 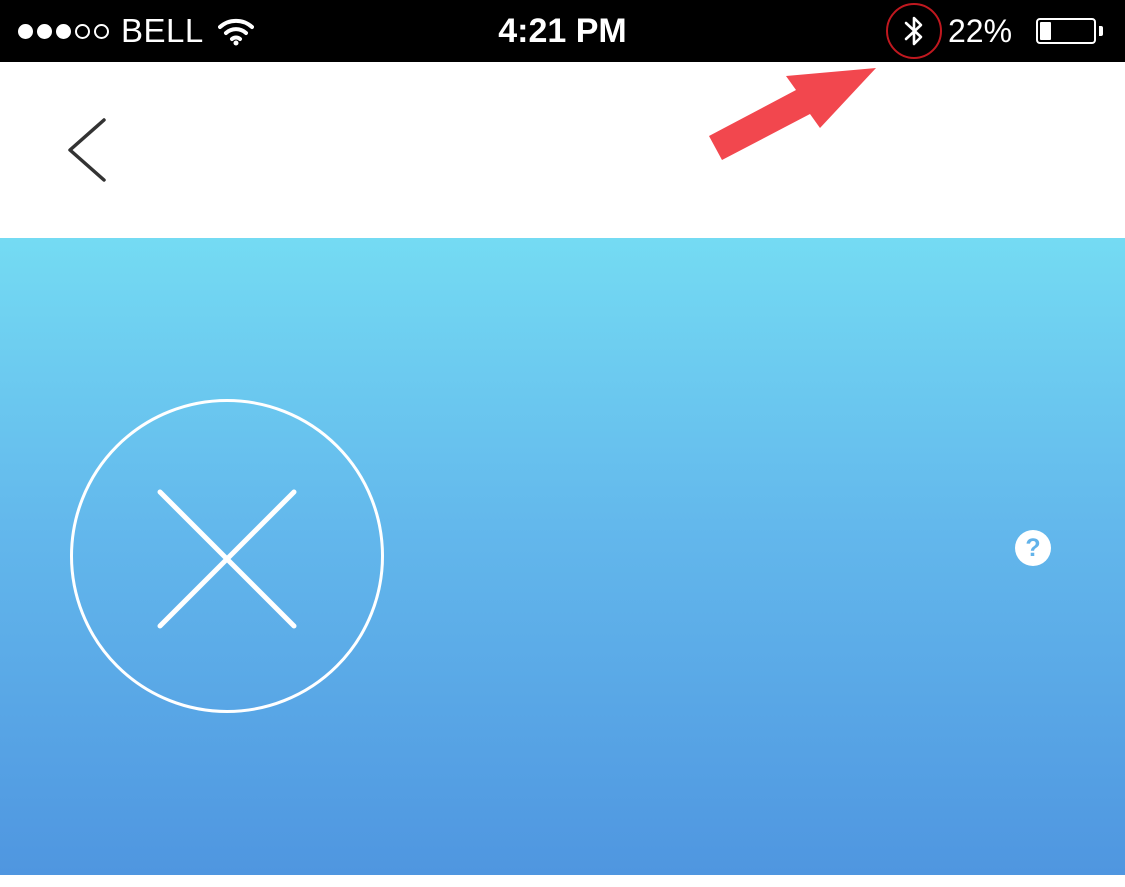 What do you see at coordinates (235, 32) in the screenshot?
I see `wifi-icon` at bounding box center [235, 32].